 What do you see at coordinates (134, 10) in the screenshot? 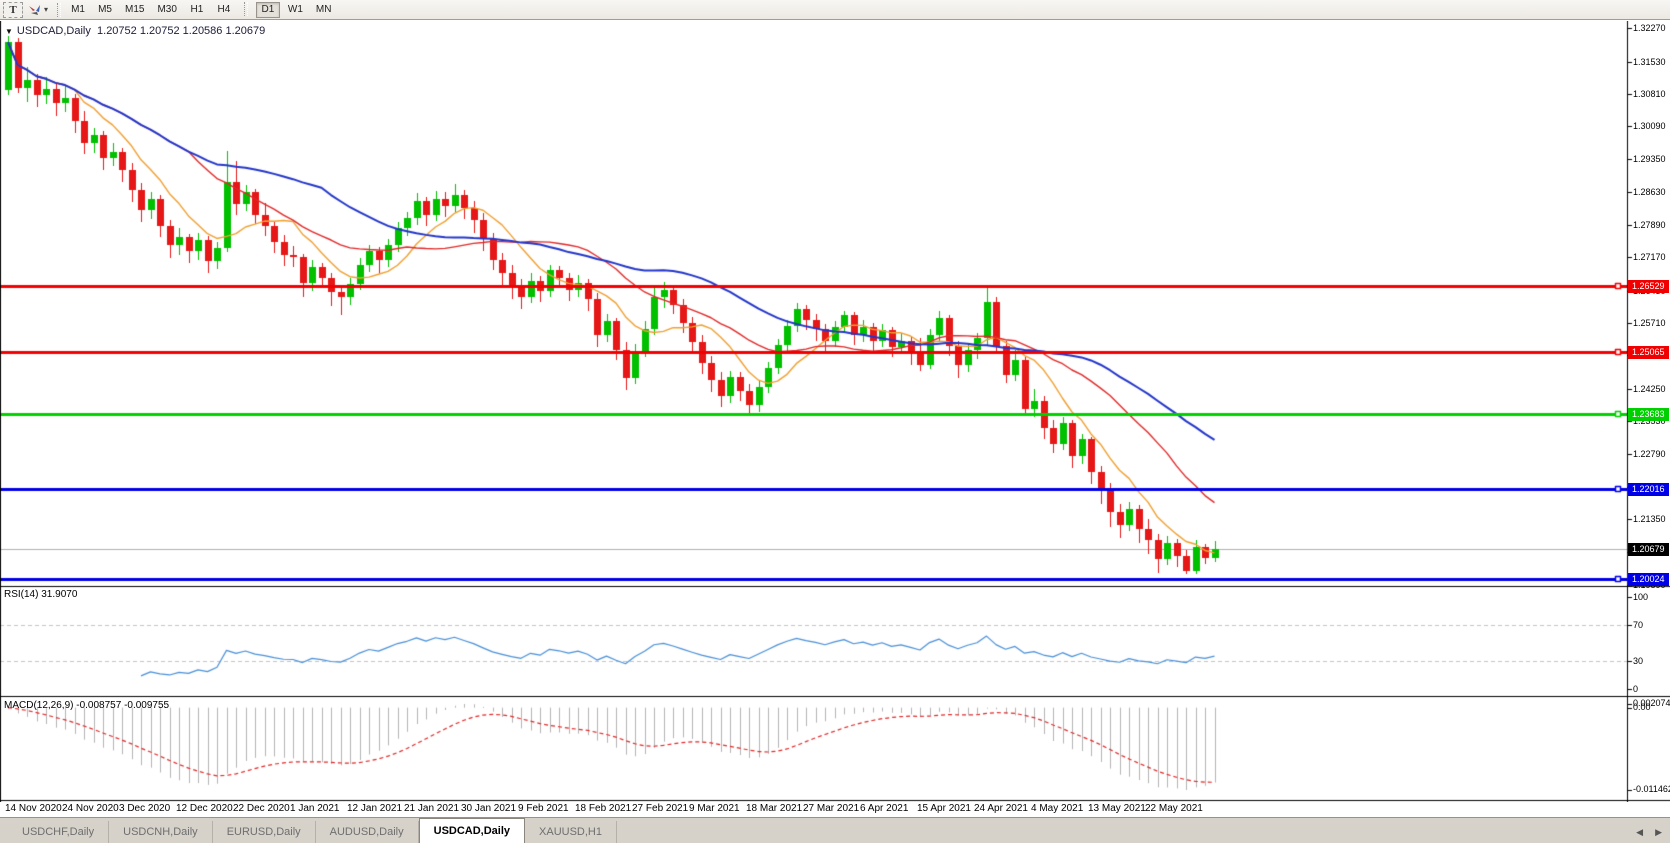
I see `timeframe-button-m15: M15` at bounding box center [134, 10].